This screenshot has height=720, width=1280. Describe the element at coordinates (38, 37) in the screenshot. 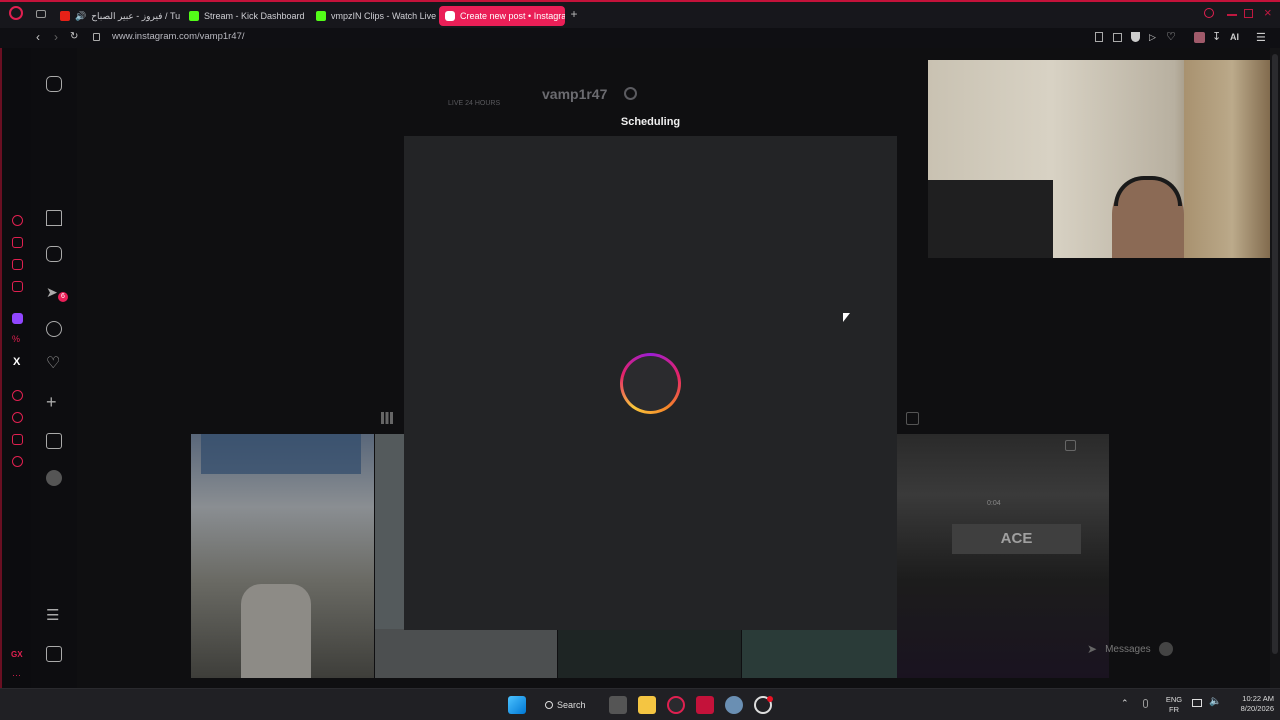

I see `back-icon: ‹` at that location.